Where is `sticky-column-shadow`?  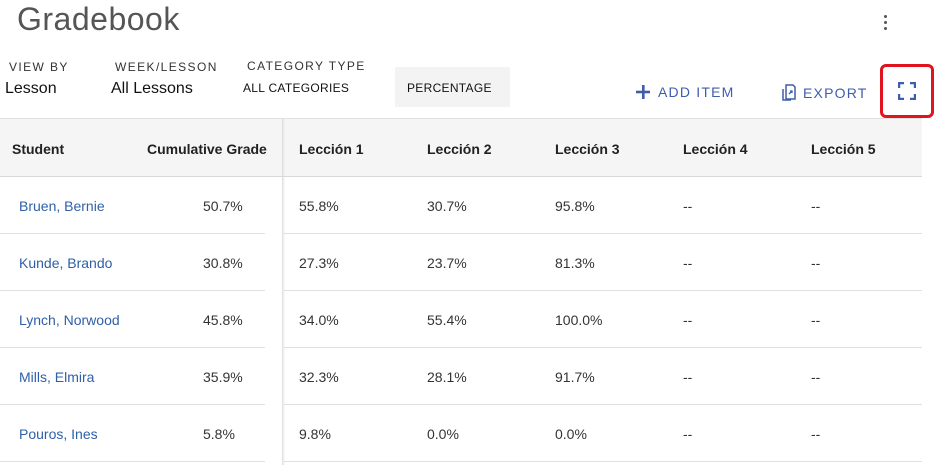 sticky-column-shadow is located at coordinates (283, 292).